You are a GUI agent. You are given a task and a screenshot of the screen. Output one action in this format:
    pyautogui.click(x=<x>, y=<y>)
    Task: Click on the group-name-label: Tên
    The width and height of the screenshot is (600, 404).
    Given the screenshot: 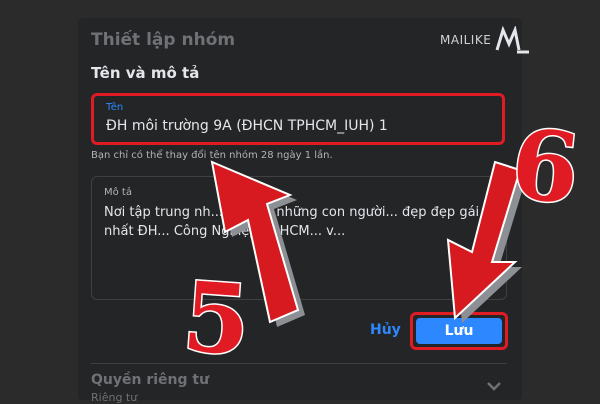 What is the action you would take?
    pyautogui.click(x=115, y=107)
    